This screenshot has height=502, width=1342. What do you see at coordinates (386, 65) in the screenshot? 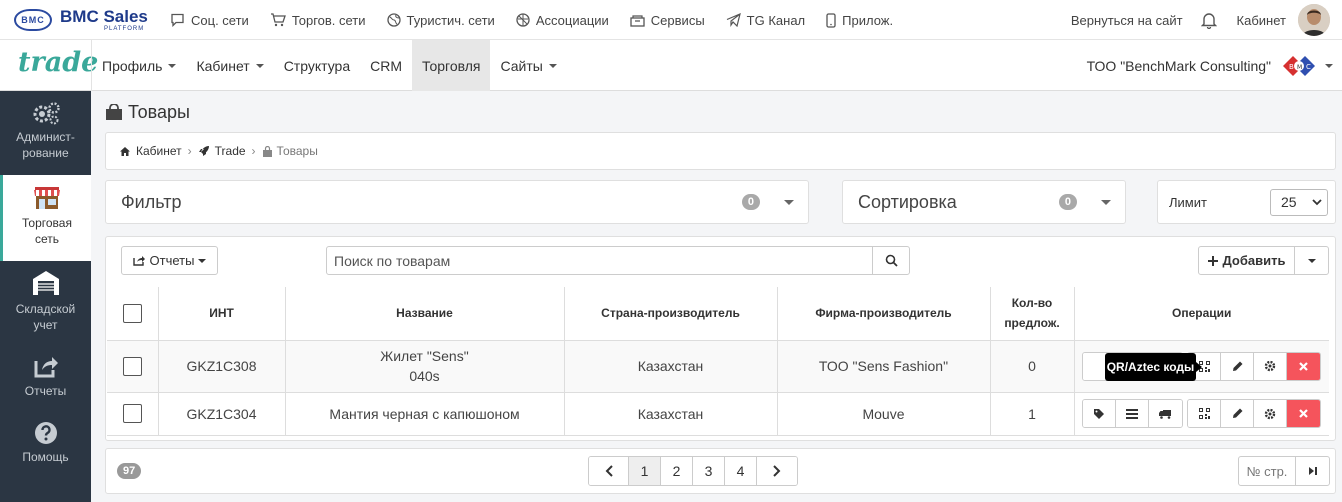
I see `tab-crm: CRM` at bounding box center [386, 65].